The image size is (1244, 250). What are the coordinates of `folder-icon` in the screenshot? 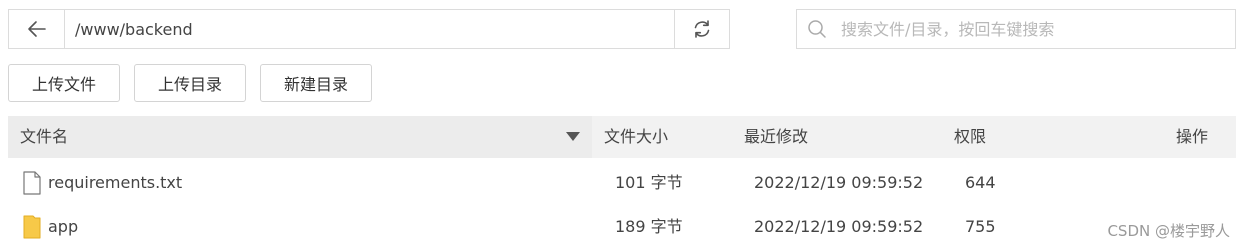 It's located at (32, 227).